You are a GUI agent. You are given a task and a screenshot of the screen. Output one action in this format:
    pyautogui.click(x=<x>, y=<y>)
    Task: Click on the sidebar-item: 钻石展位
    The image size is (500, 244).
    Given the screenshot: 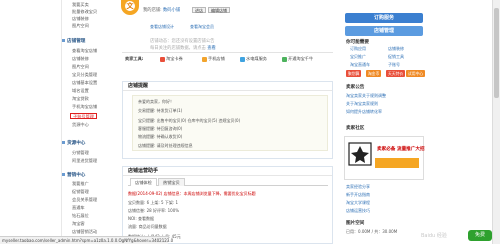 What is the action you would take?
    pyautogui.click(x=80, y=216)
    